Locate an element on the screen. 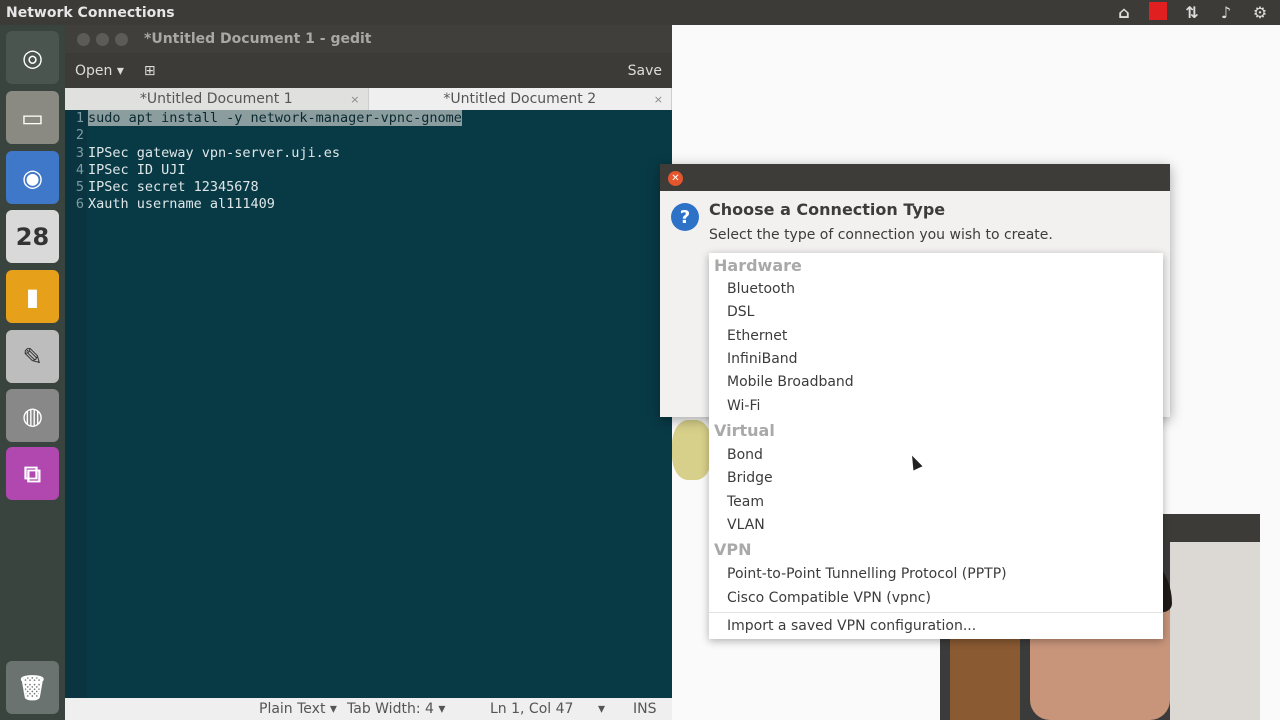  dialog-titlebar: ✕ is located at coordinates (915, 177).